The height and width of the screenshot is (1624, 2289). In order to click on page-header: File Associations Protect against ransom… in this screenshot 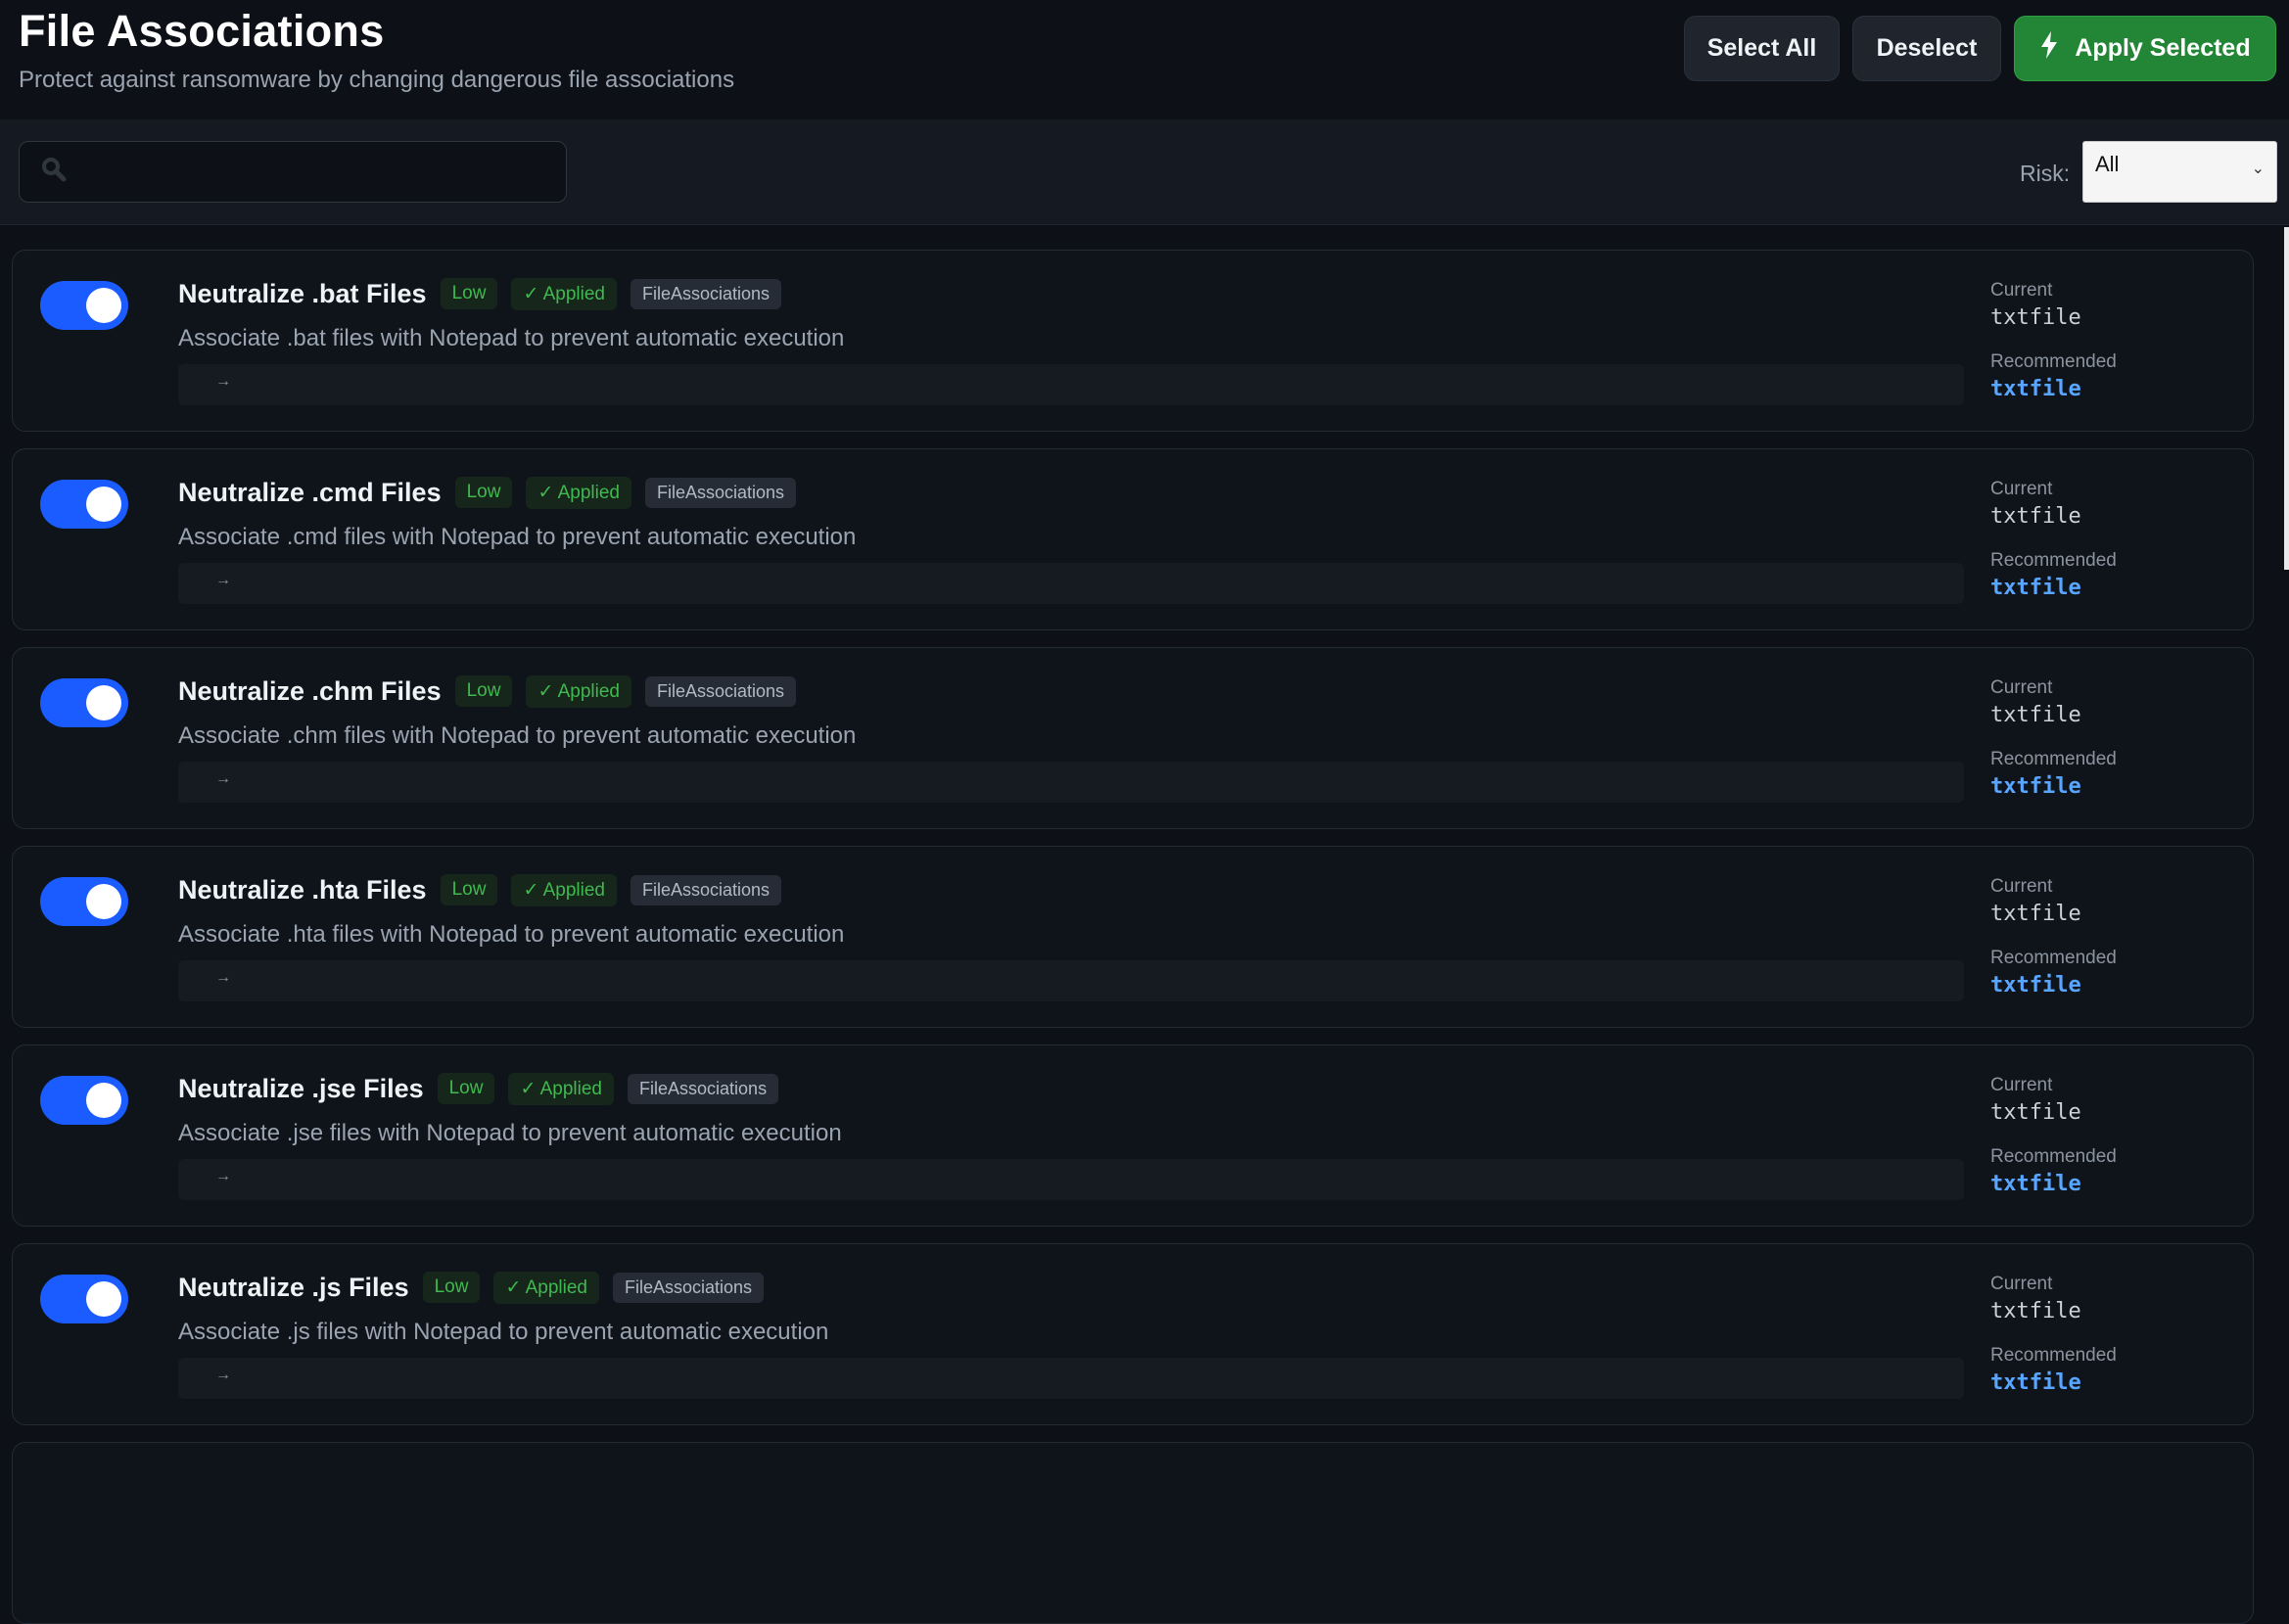, I will do `click(1144, 59)`.